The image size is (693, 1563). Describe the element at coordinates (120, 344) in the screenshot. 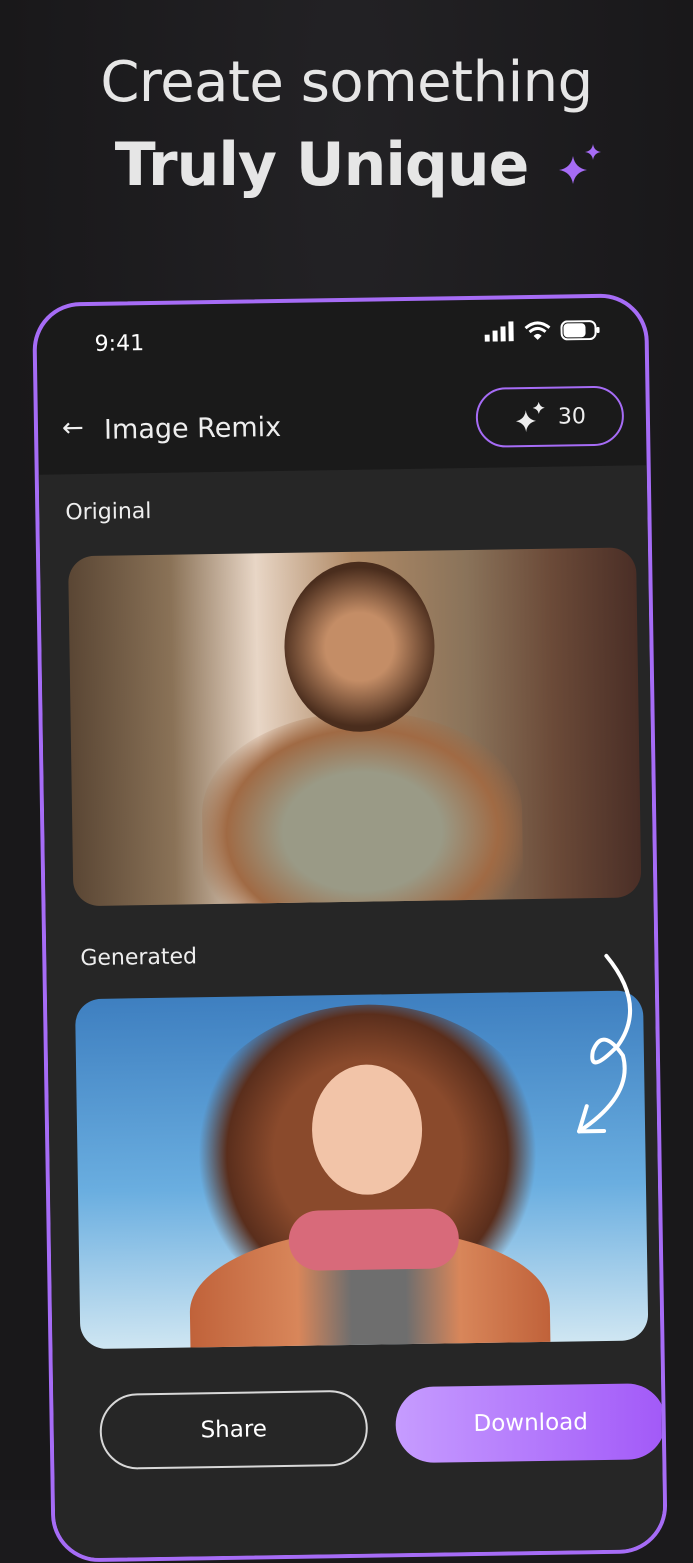

I see `status-time: 9:41` at that location.